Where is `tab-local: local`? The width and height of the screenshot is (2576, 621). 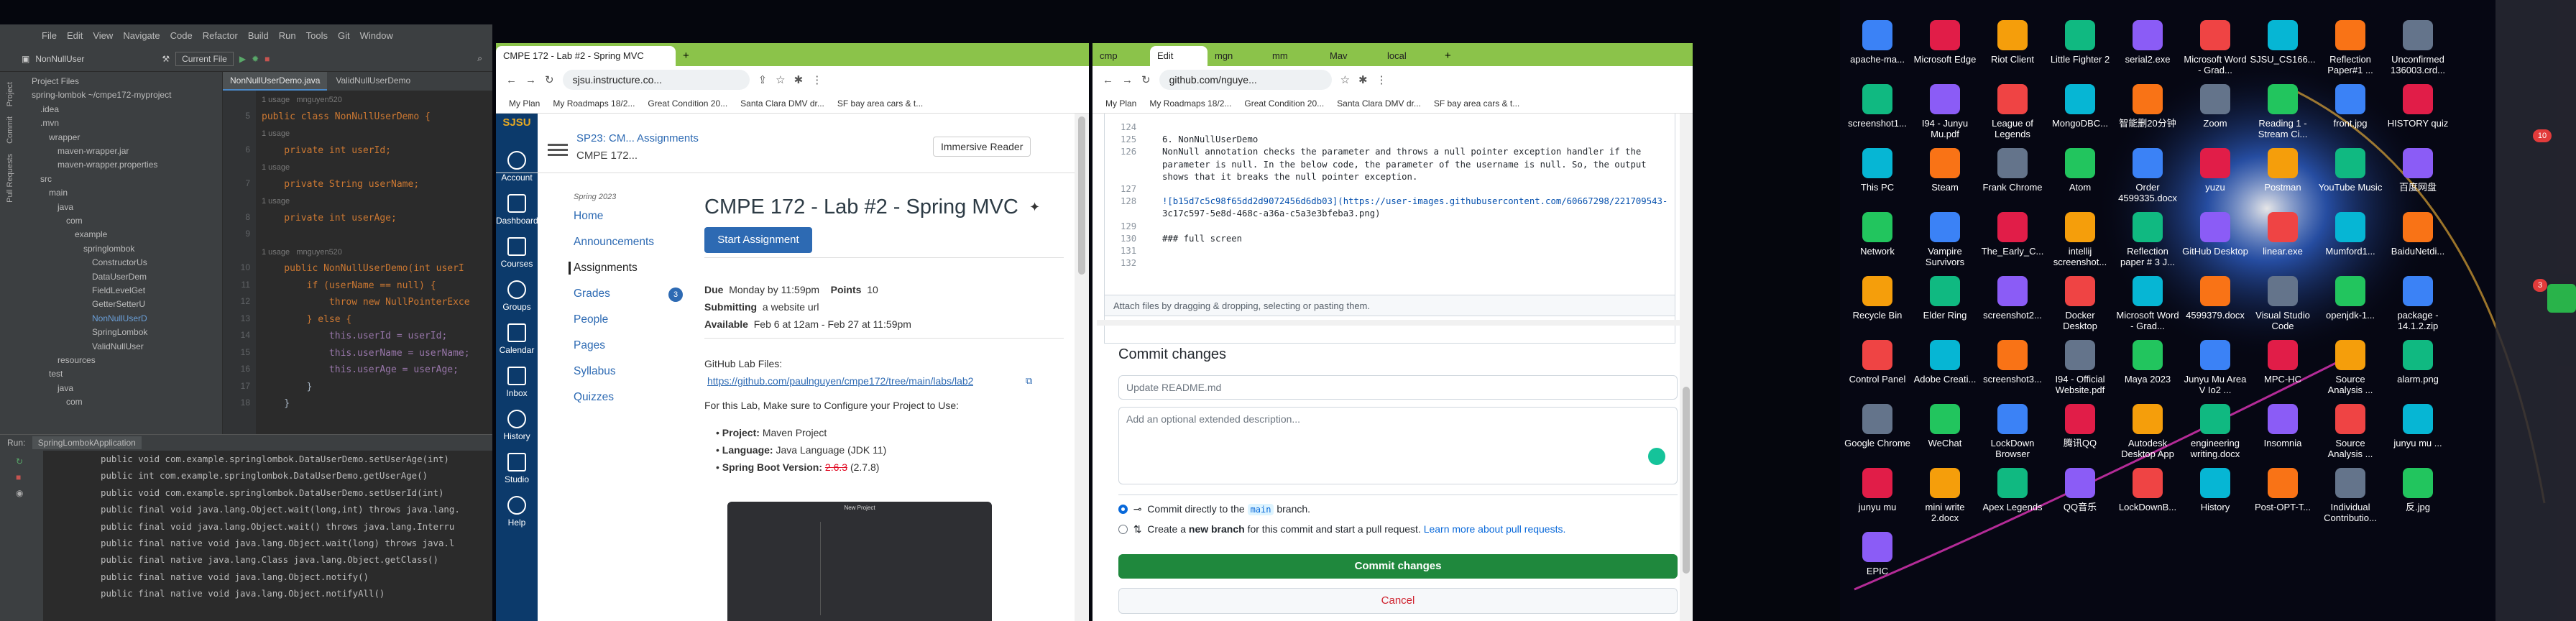
tab-local: local is located at coordinates (1409, 56).